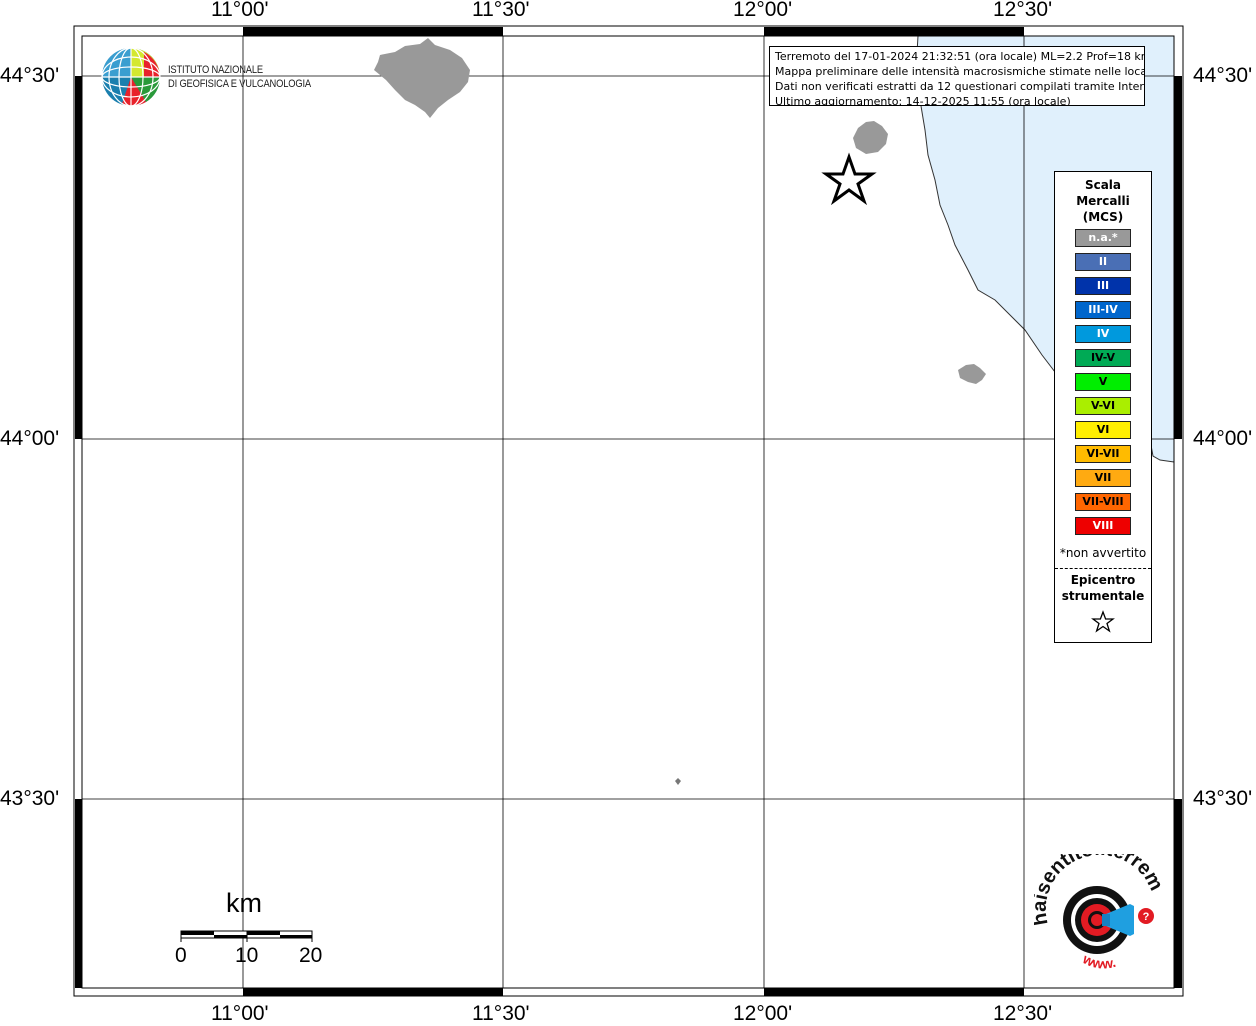 The height and width of the screenshot is (1026, 1256). What do you see at coordinates (763, 10) in the screenshot?
I see `axis-label-top-1200: 12°00'` at bounding box center [763, 10].